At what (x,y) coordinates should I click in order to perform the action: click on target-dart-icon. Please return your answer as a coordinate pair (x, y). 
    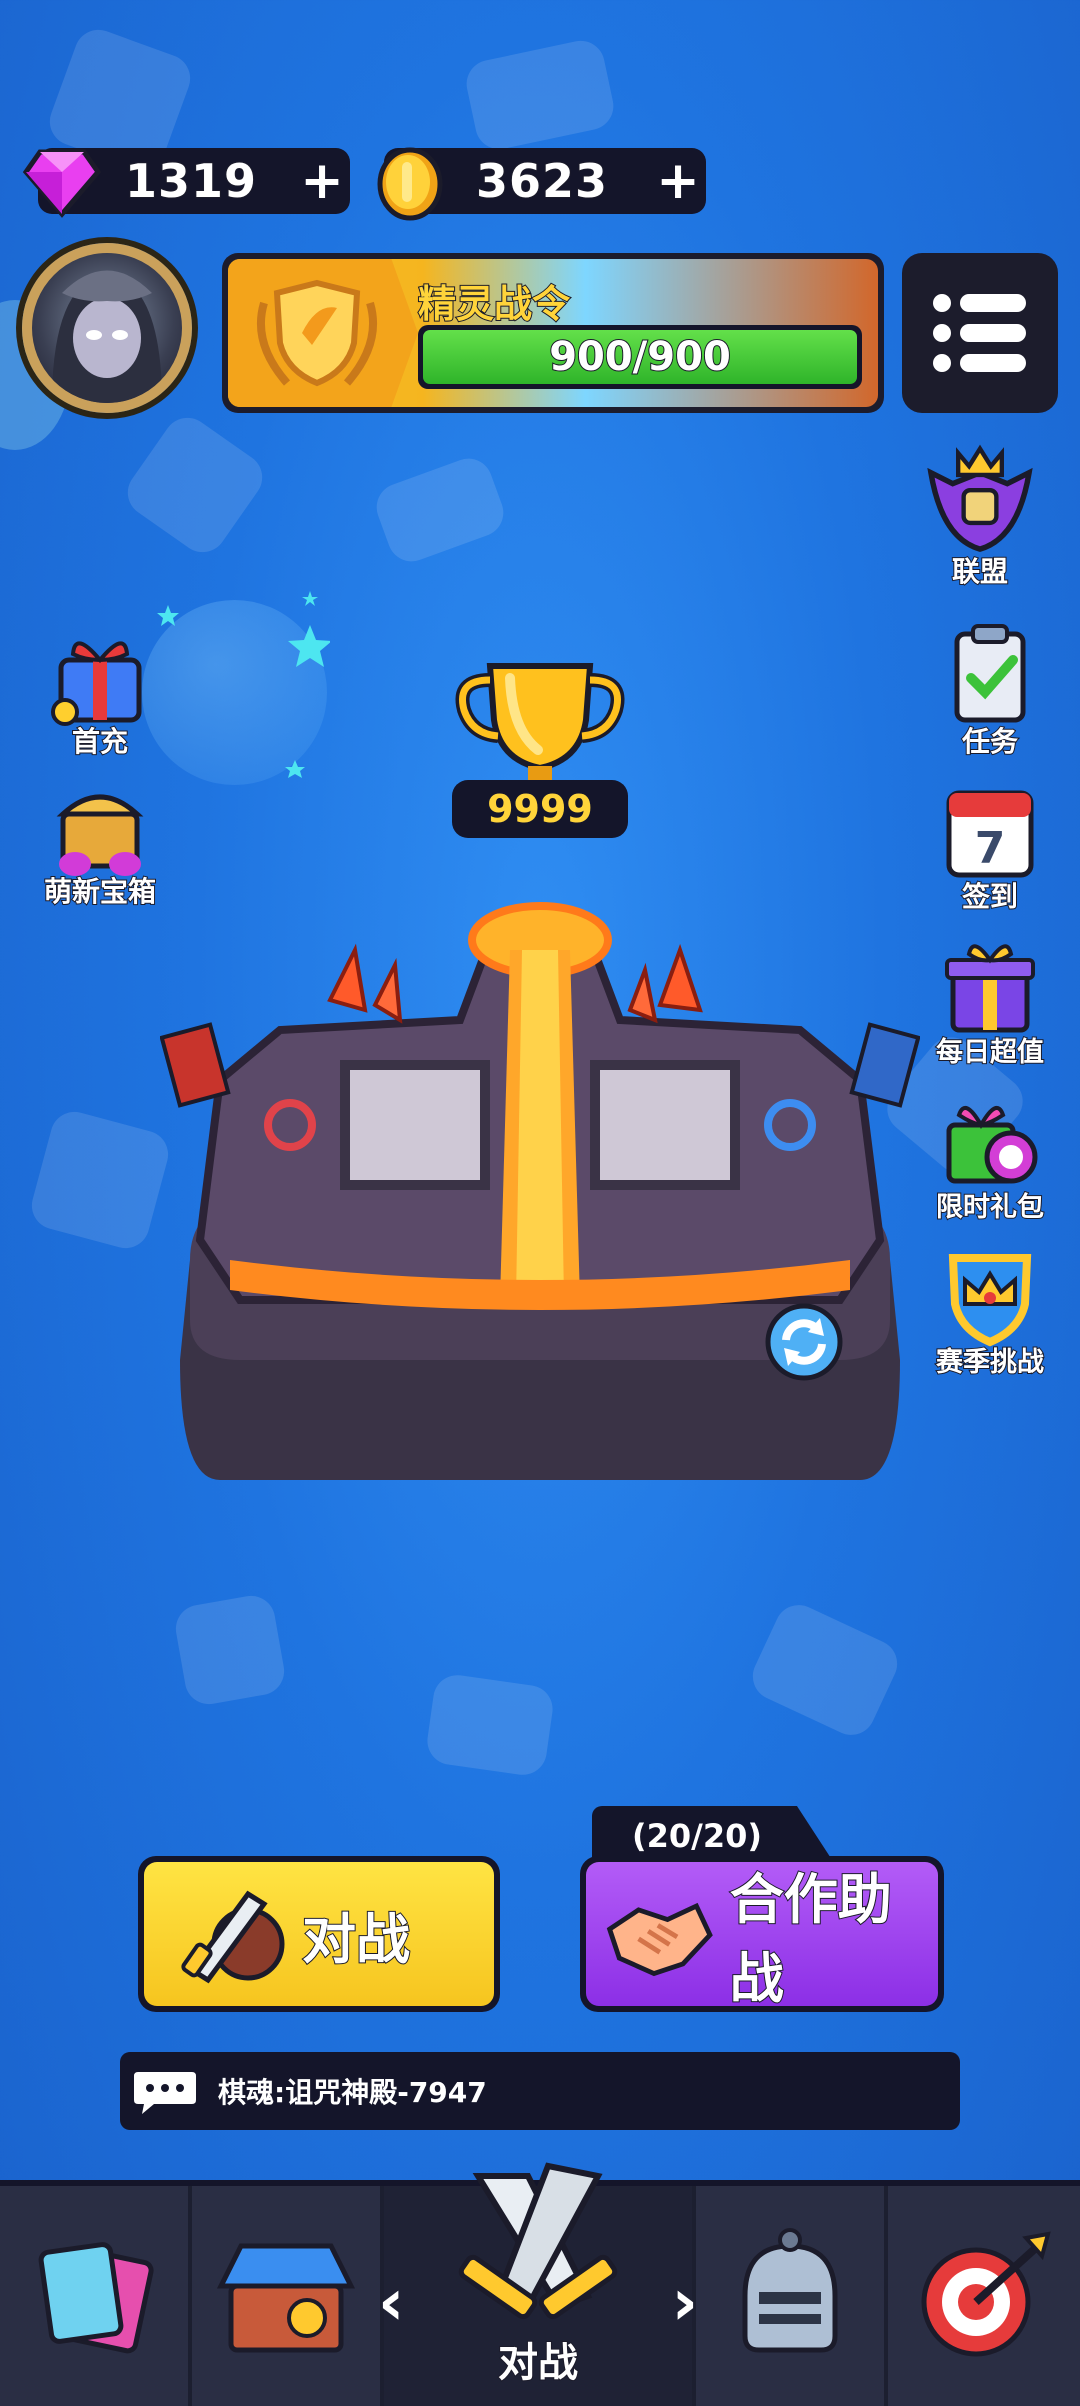
    Looking at the image, I should click on (986, 2294).